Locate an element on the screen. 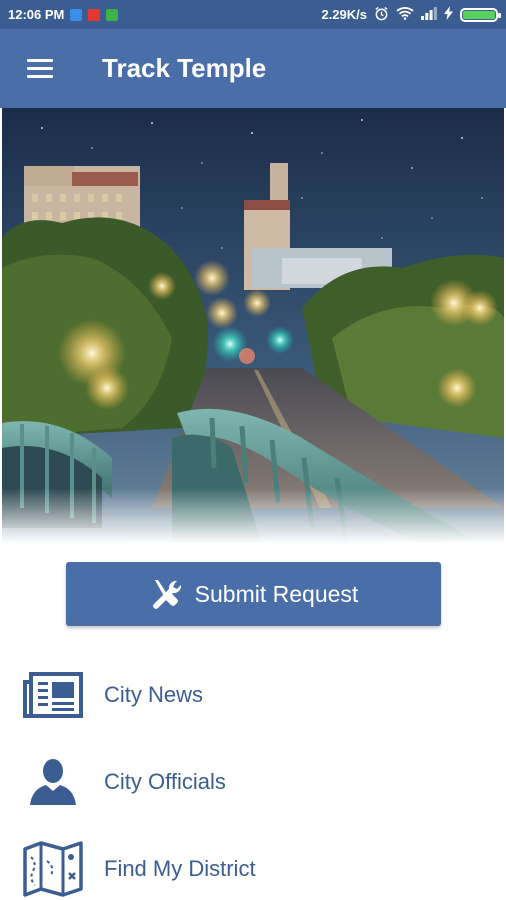 The image size is (506, 900). wrench-screwdriver-icon is located at coordinates (166, 594).